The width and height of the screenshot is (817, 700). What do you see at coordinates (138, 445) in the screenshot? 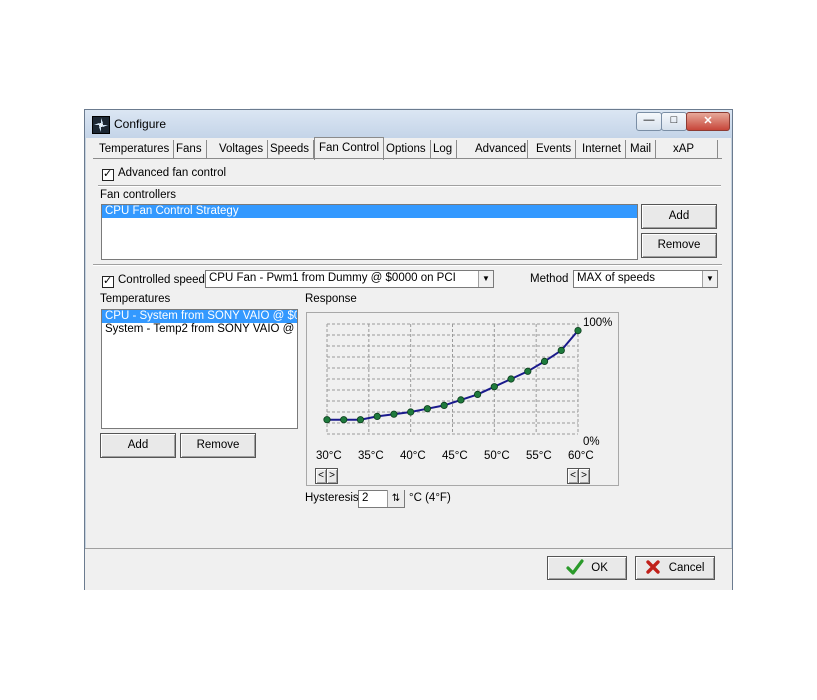
I see `add-temperature-button: Add` at bounding box center [138, 445].